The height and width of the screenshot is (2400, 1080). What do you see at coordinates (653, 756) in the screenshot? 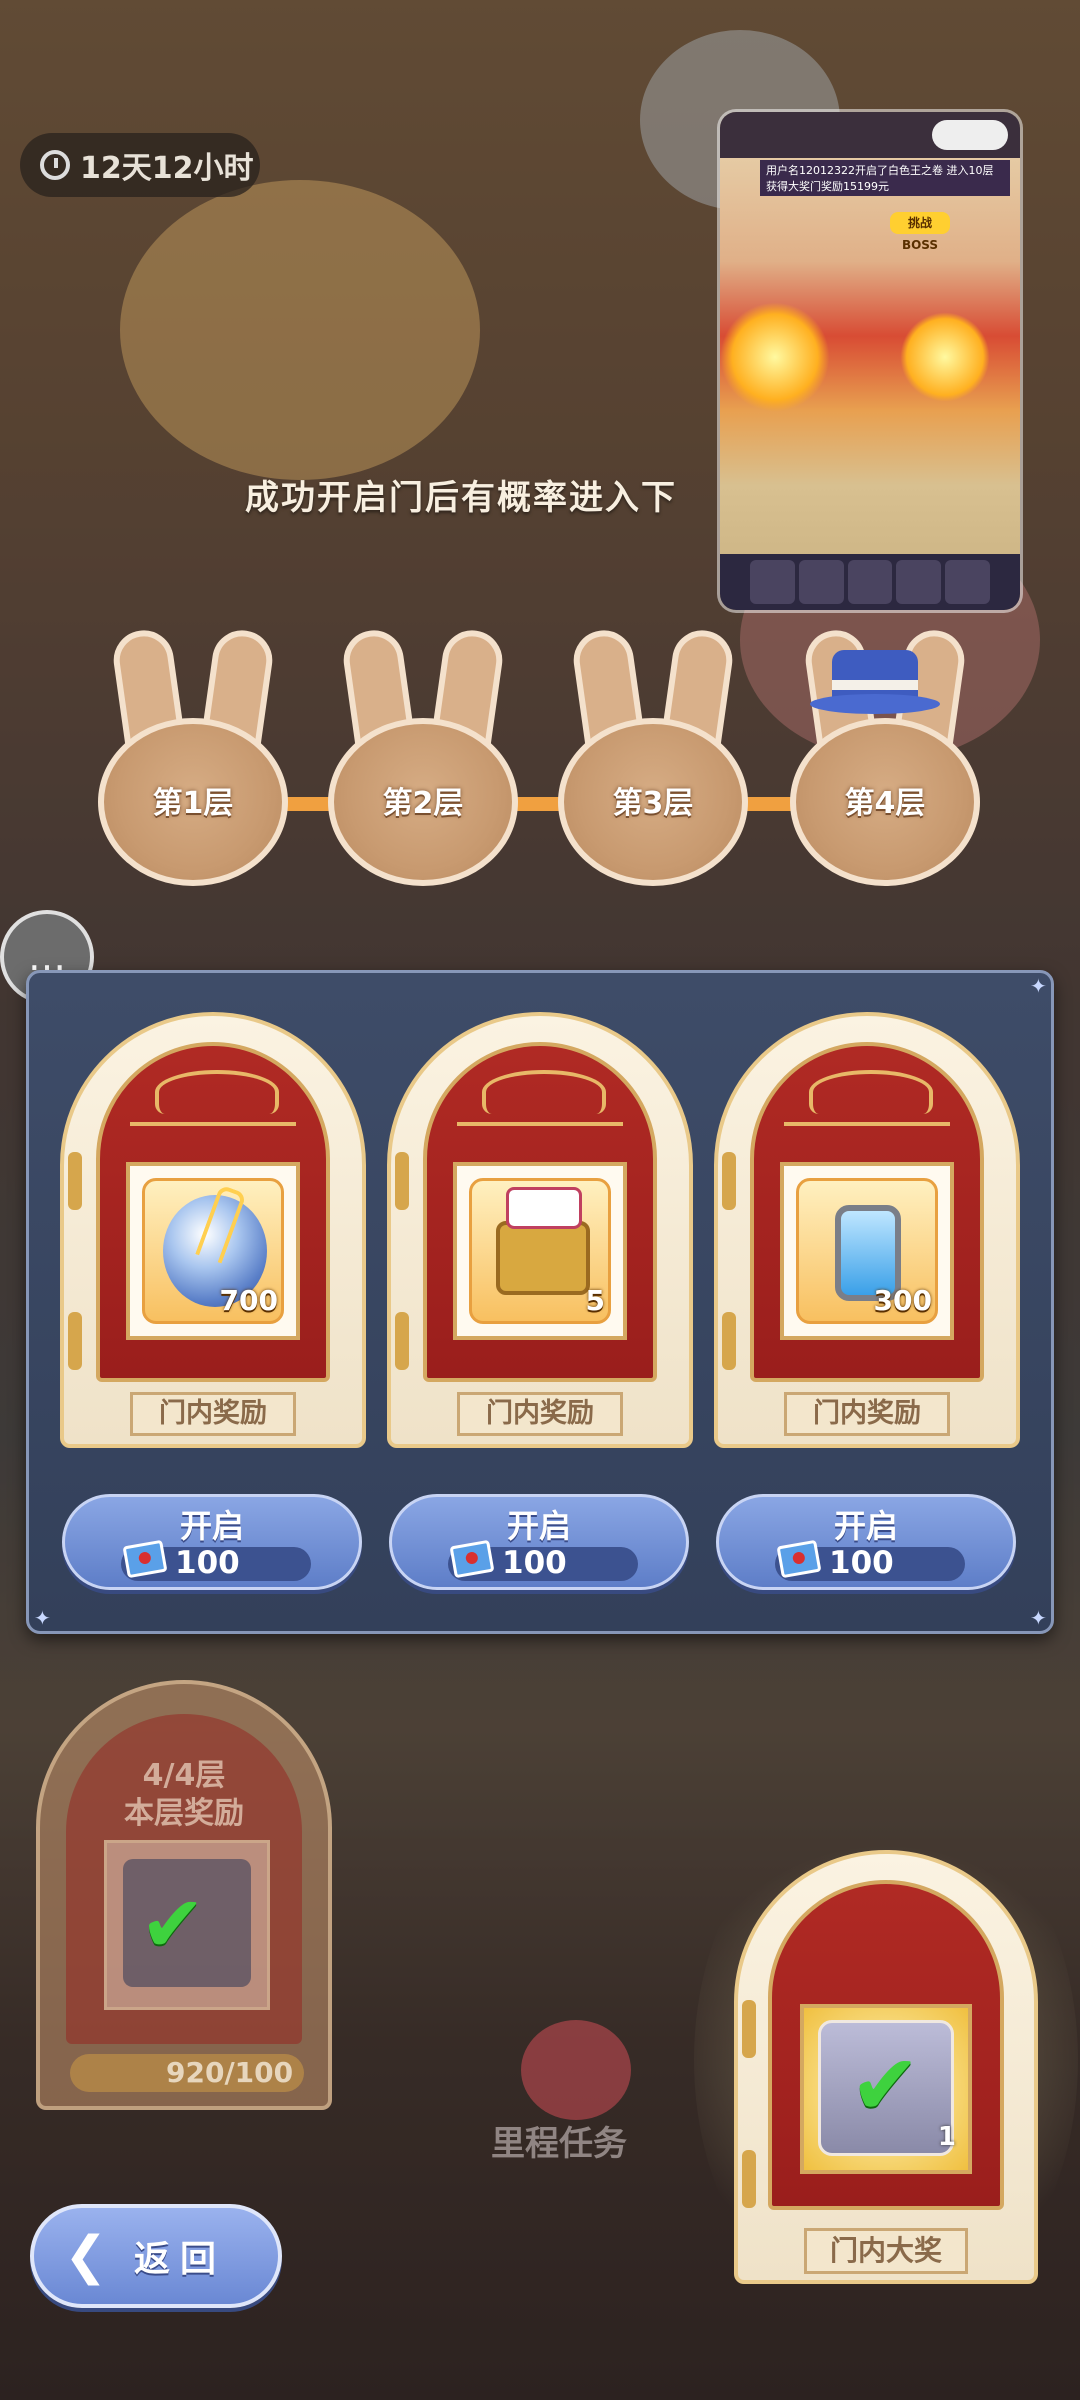
I see `floor-3-node: 第3层` at bounding box center [653, 756].